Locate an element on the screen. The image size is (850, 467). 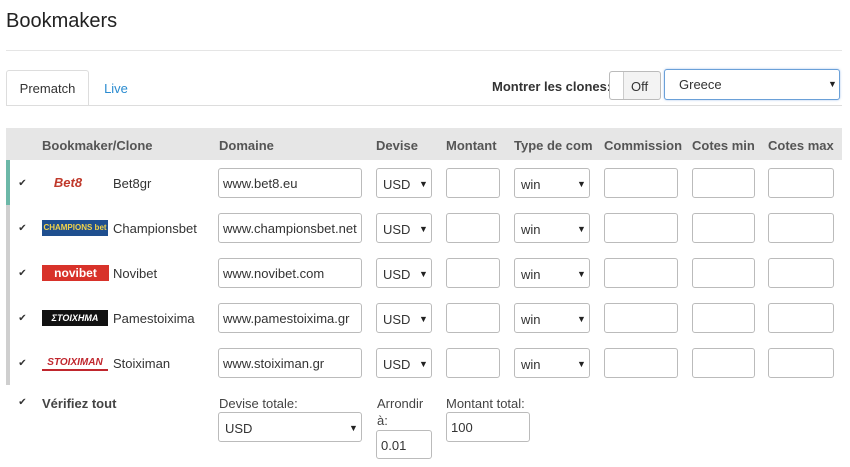
bookmaker-name: Stoiximan is located at coordinates (142, 363).